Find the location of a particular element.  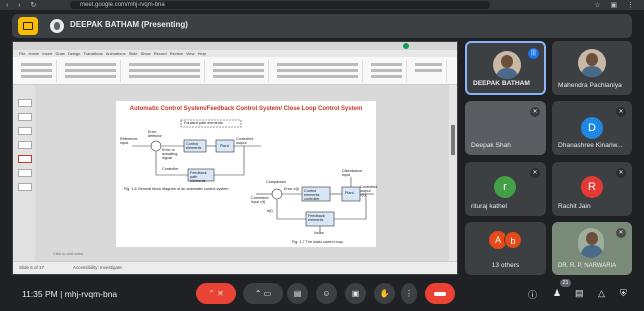

accessibility-status: Accessibility: Investigate is located at coordinates (97, 267).